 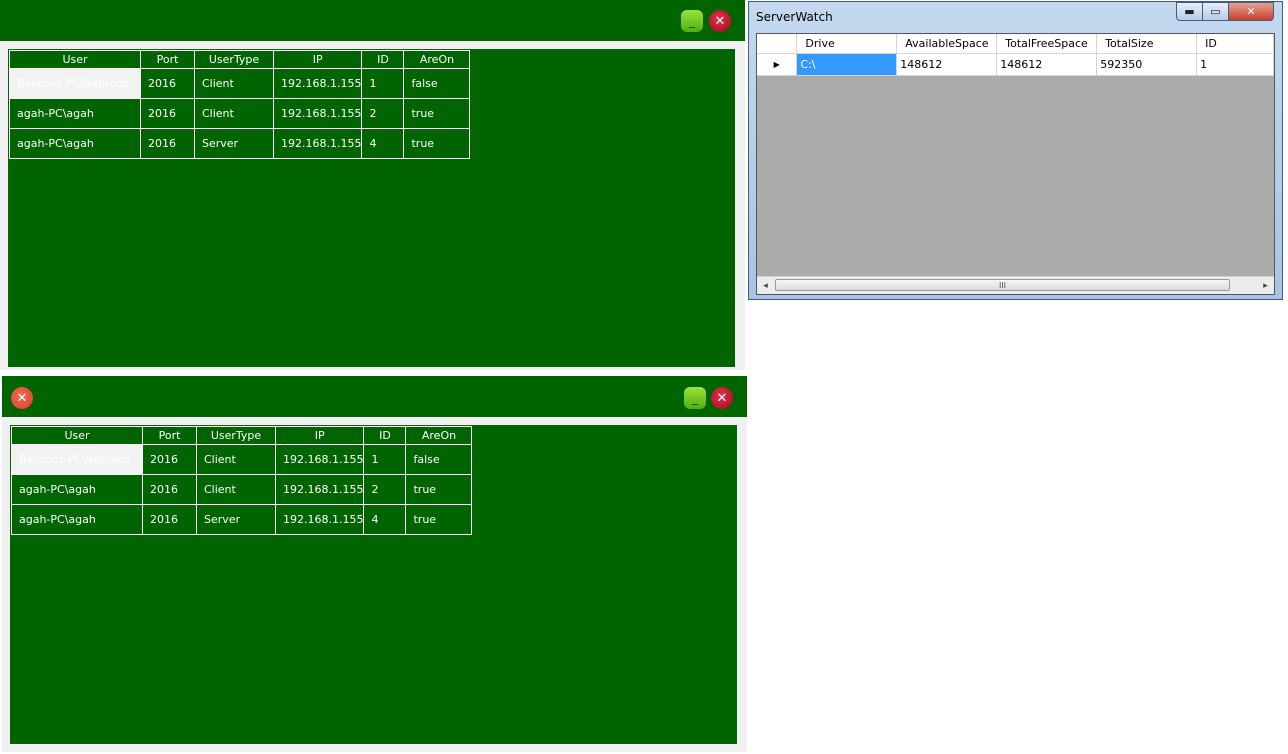 I want to click on maximize-button: ▭, so click(x=1215, y=11).